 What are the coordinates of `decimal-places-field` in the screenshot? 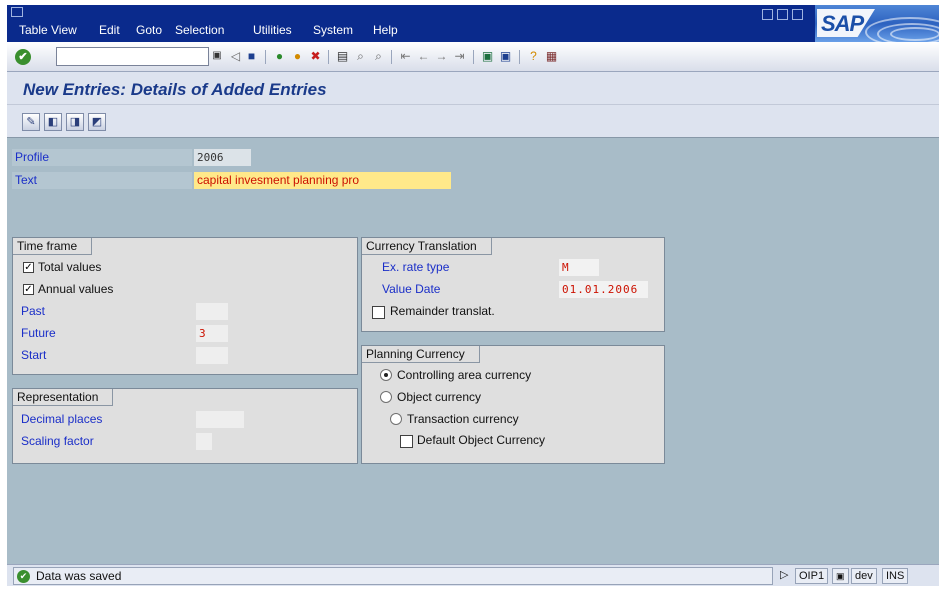 It's located at (220, 419).